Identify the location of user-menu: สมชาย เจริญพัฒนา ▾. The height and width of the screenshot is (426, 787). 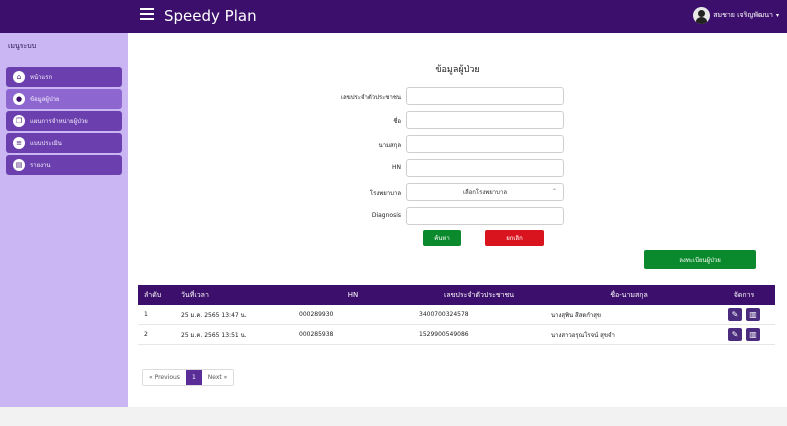
(736, 15).